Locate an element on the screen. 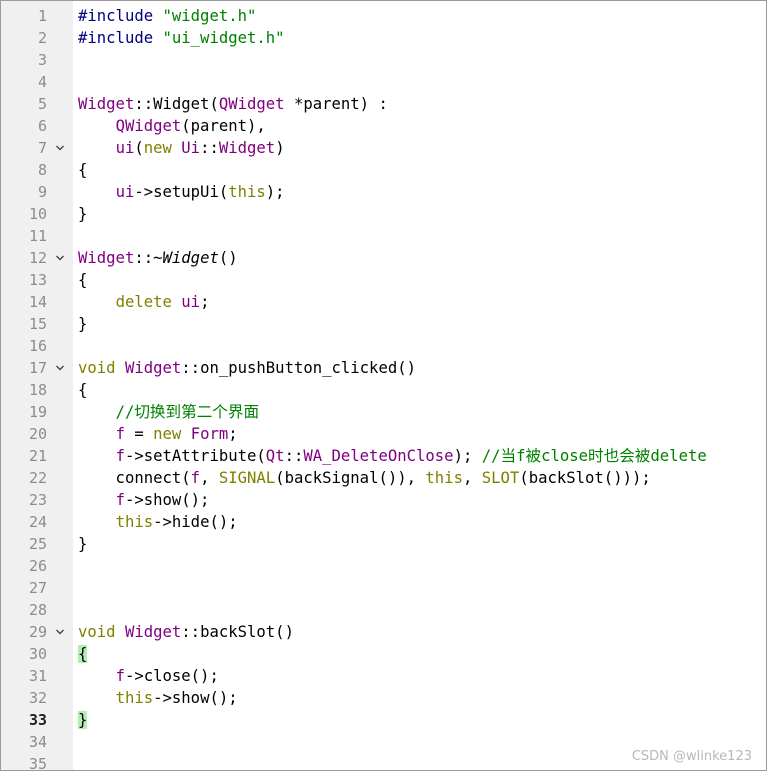  code-token: connect( is located at coordinates (134, 478).